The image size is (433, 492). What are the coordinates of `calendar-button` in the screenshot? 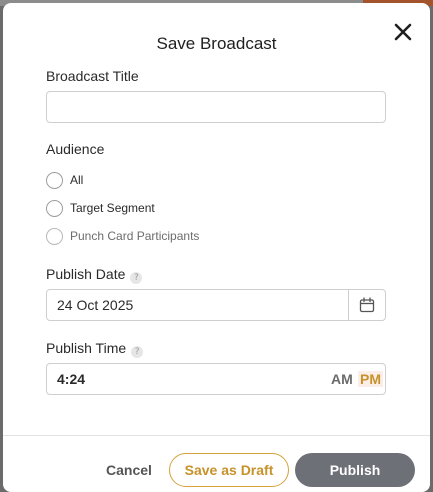 It's located at (366, 305).